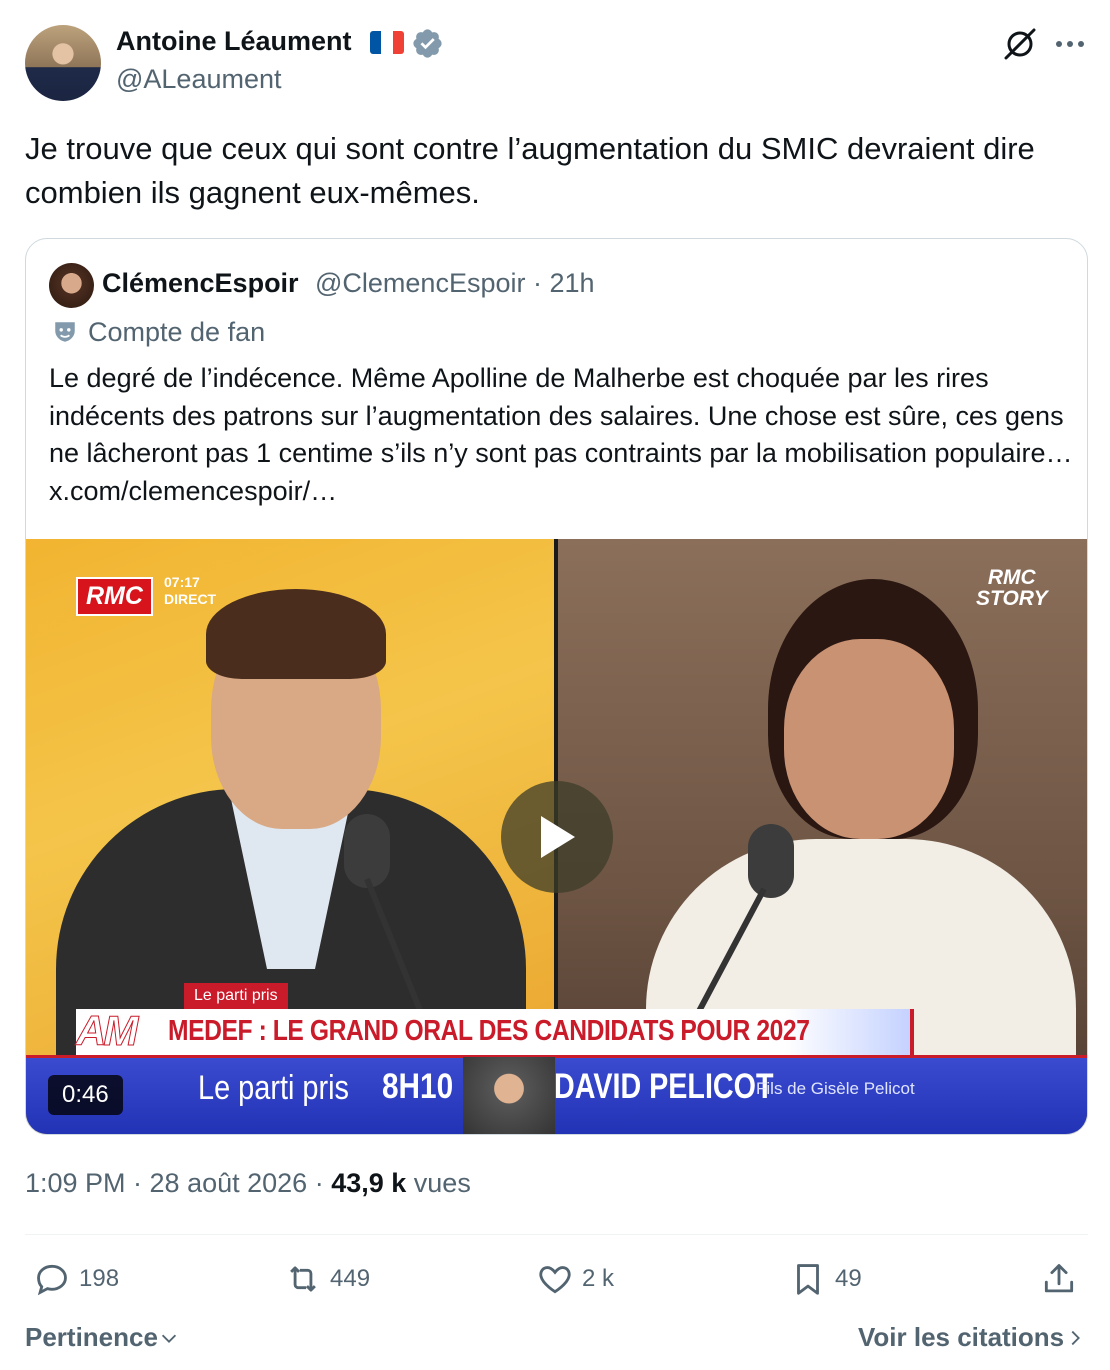  Describe the element at coordinates (76, 1279) in the screenshot. I see `reply-button: 198` at that location.